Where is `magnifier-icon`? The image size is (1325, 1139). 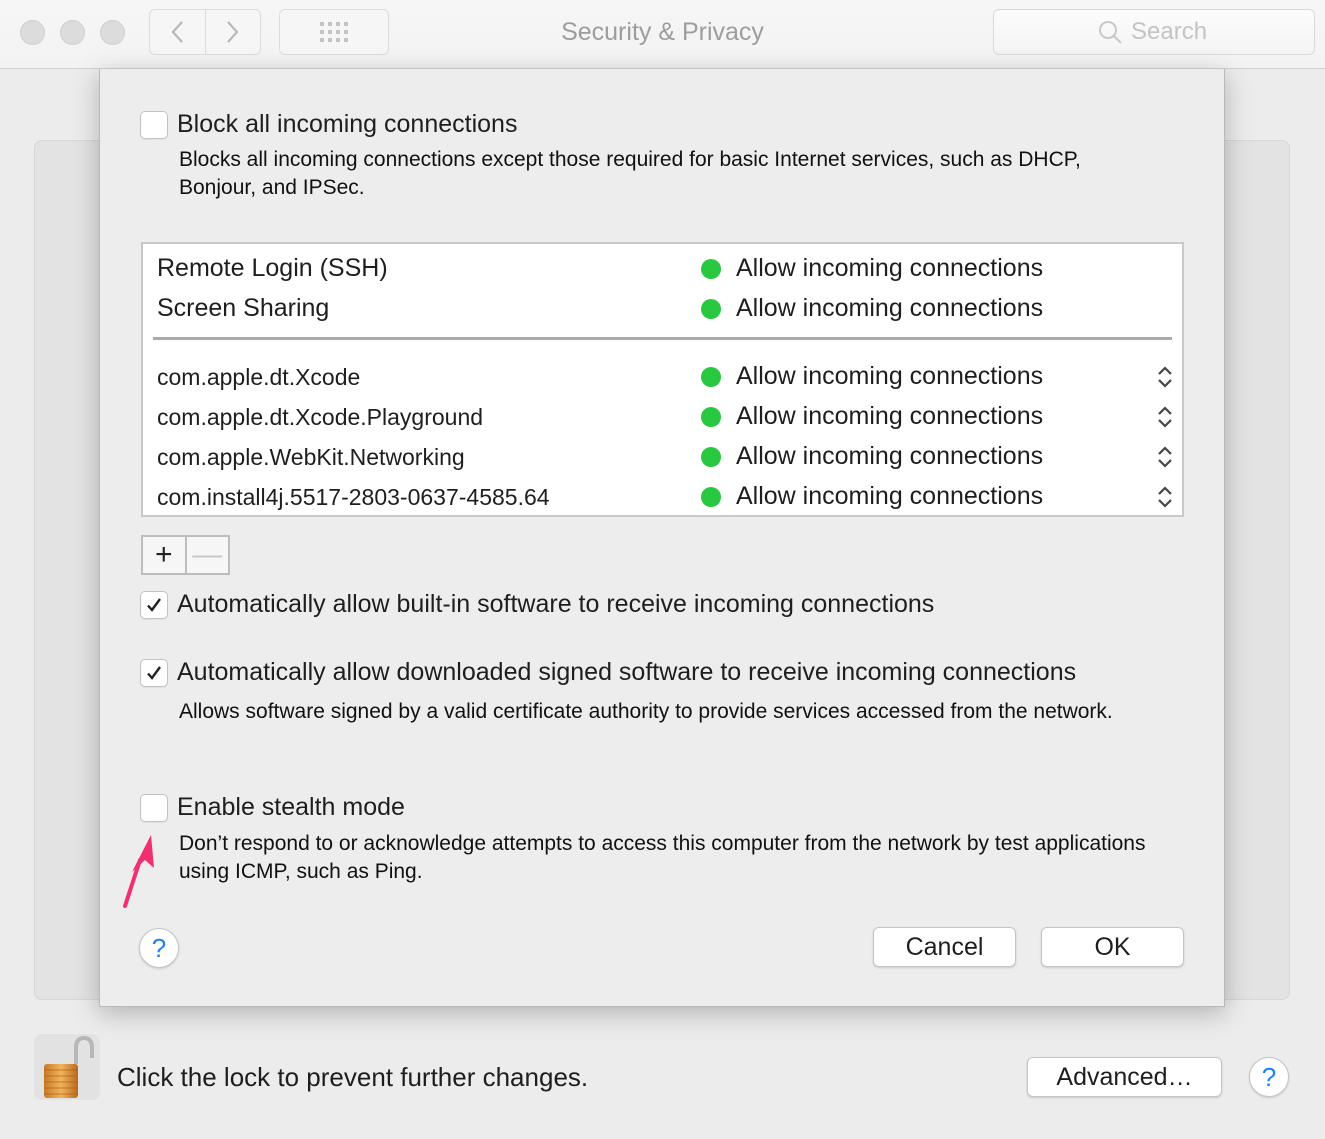 magnifier-icon is located at coordinates (1110, 32).